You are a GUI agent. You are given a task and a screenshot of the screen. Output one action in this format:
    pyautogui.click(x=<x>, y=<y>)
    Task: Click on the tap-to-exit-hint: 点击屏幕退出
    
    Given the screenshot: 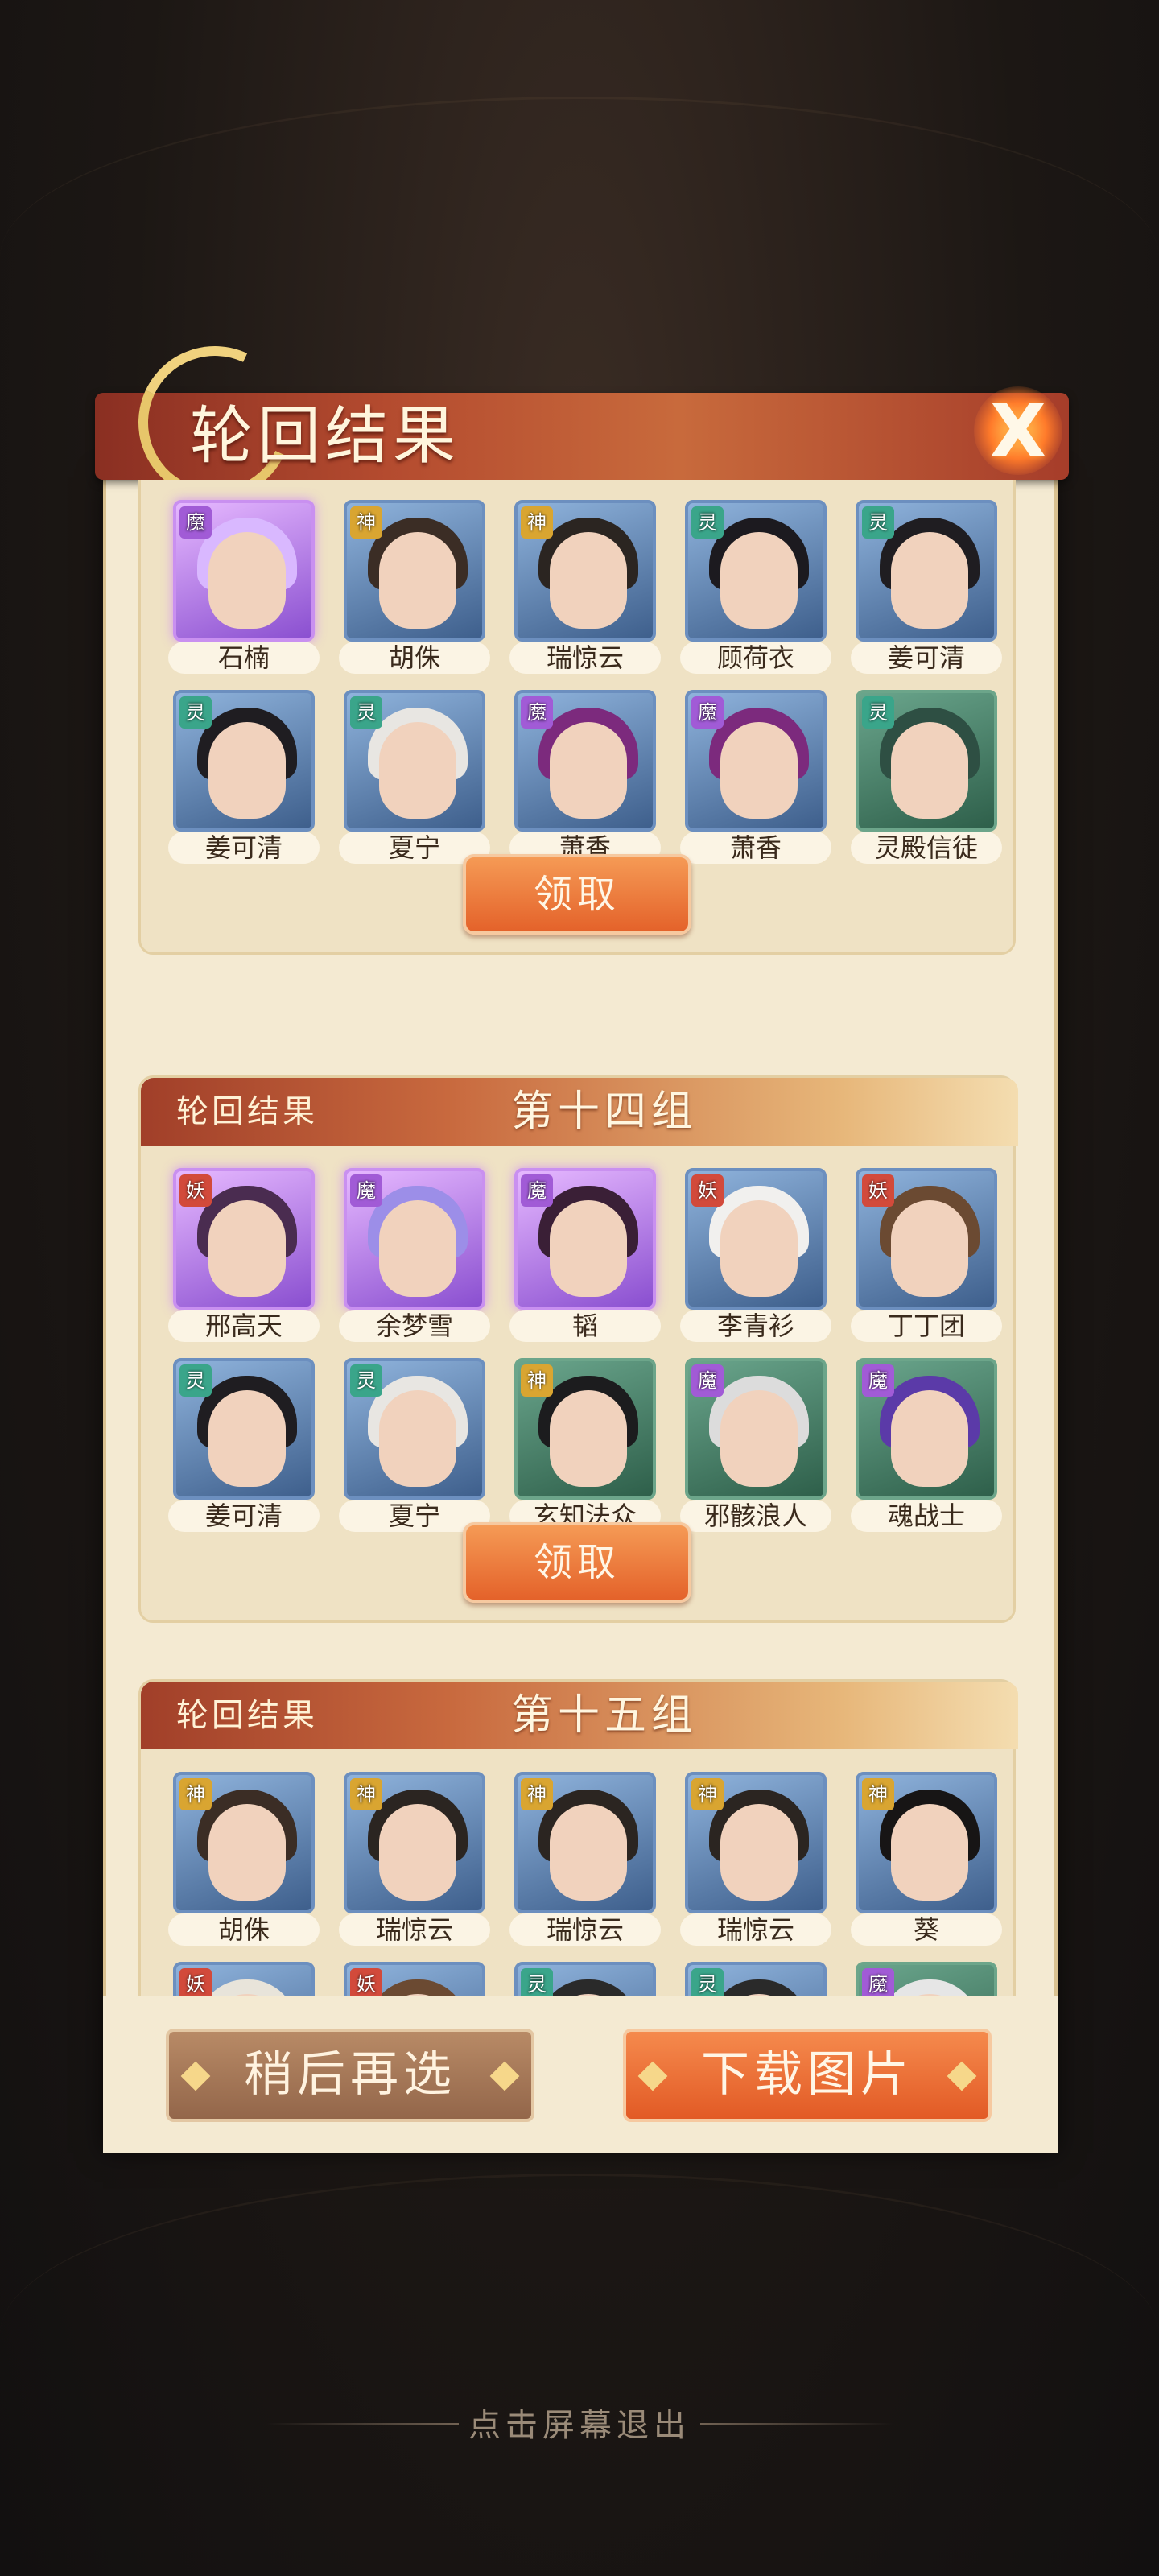 What is the action you would take?
    pyautogui.click(x=579, y=2422)
    